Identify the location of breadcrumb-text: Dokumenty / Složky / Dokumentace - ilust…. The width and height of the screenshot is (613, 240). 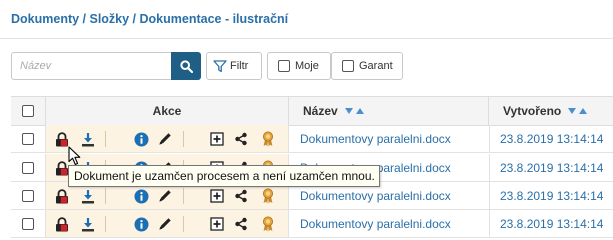
(149, 19).